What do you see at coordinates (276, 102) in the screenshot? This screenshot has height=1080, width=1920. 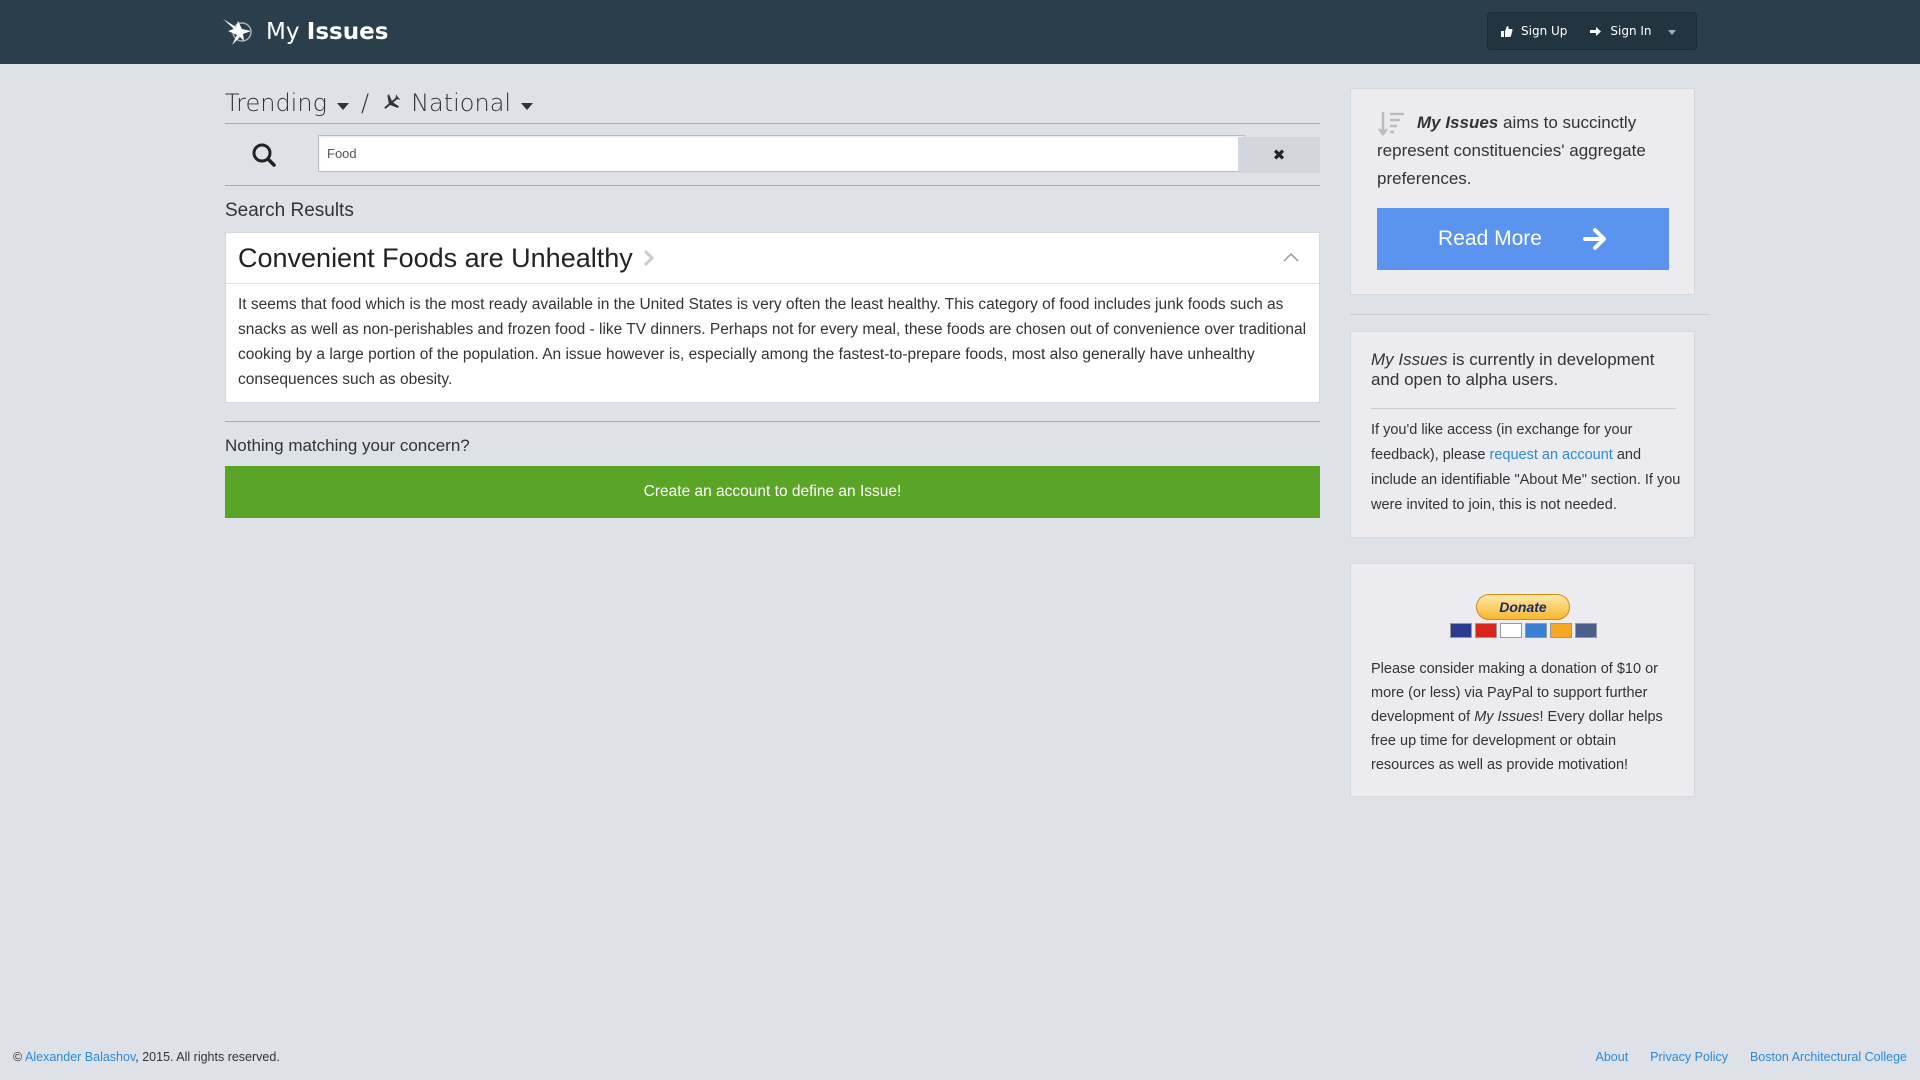 I see `trending-label: Trending` at bounding box center [276, 102].